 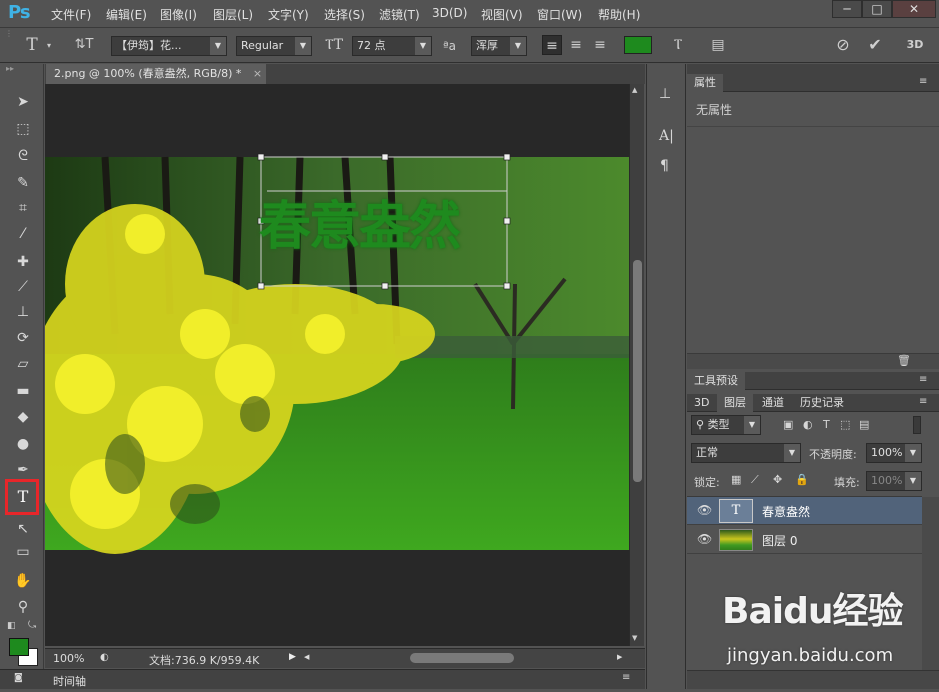 What do you see at coordinates (904, 360) in the screenshot?
I see `trash-icon: 🗑` at bounding box center [904, 360].